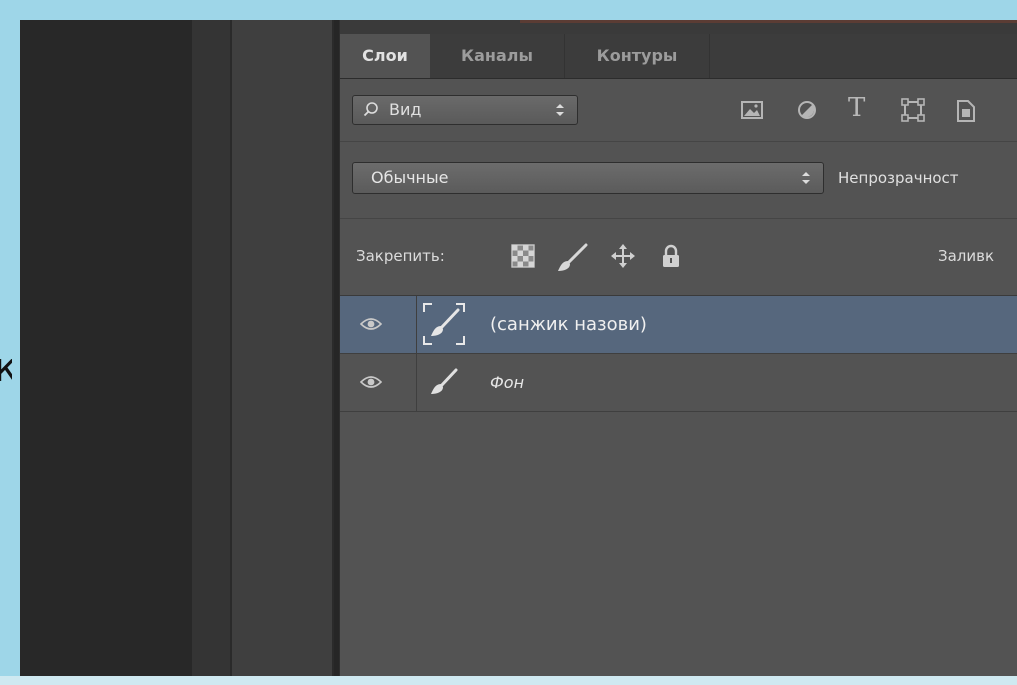 The image size is (1017, 685). Describe the element at coordinates (523, 256) in the screenshot. I see `lock-transparent-pixels-icon` at that location.